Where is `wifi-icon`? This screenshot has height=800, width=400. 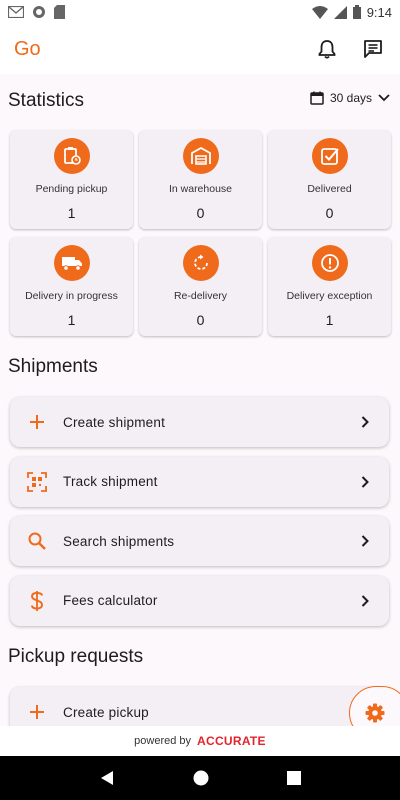 wifi-icon is located at coordinates (319, 12).